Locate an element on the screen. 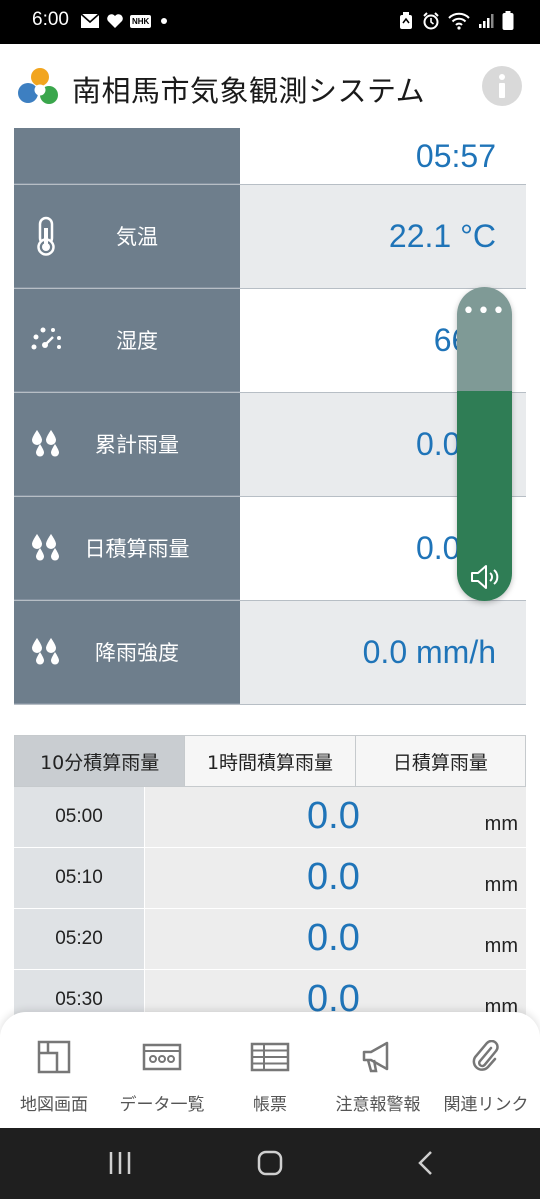  dot-icon is located at coordinates (164, 21).